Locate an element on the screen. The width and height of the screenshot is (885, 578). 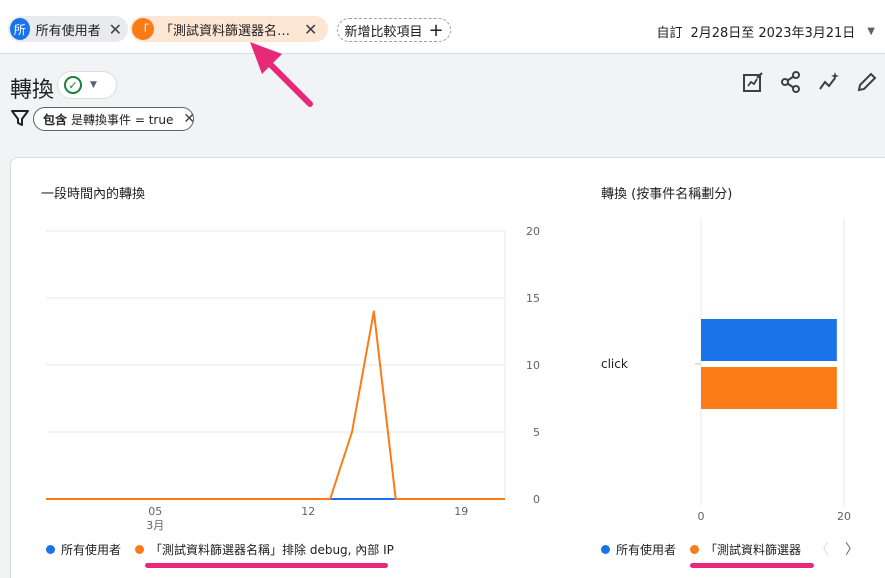
legend-label: 「測試資料篩選器 is located at coordinates (753, 550).